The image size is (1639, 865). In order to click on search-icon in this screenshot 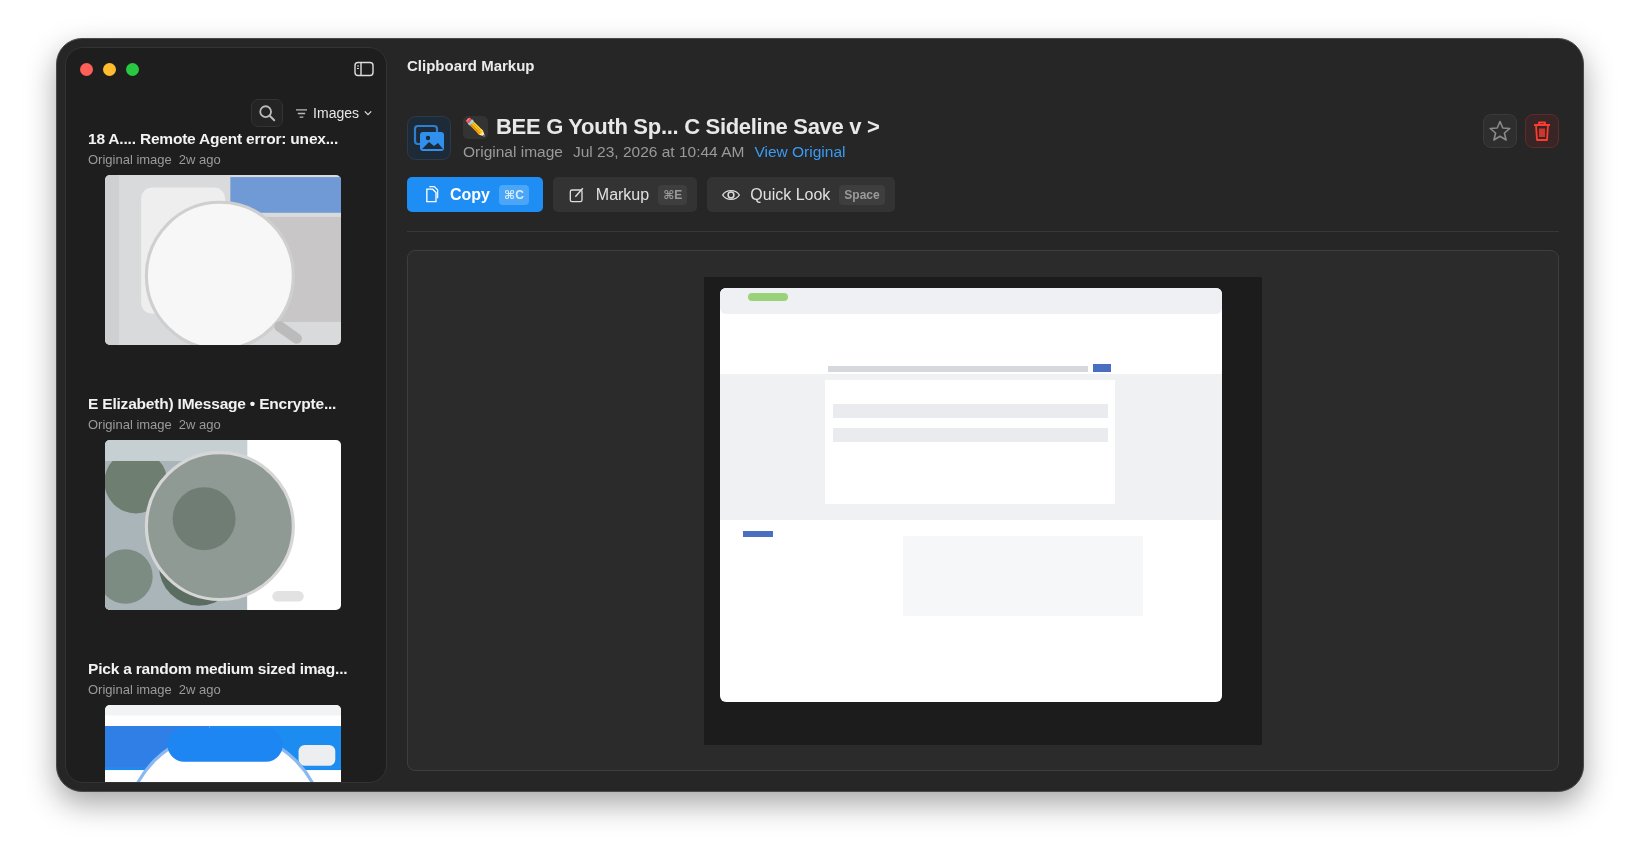, I will do `click(267, 113)`.